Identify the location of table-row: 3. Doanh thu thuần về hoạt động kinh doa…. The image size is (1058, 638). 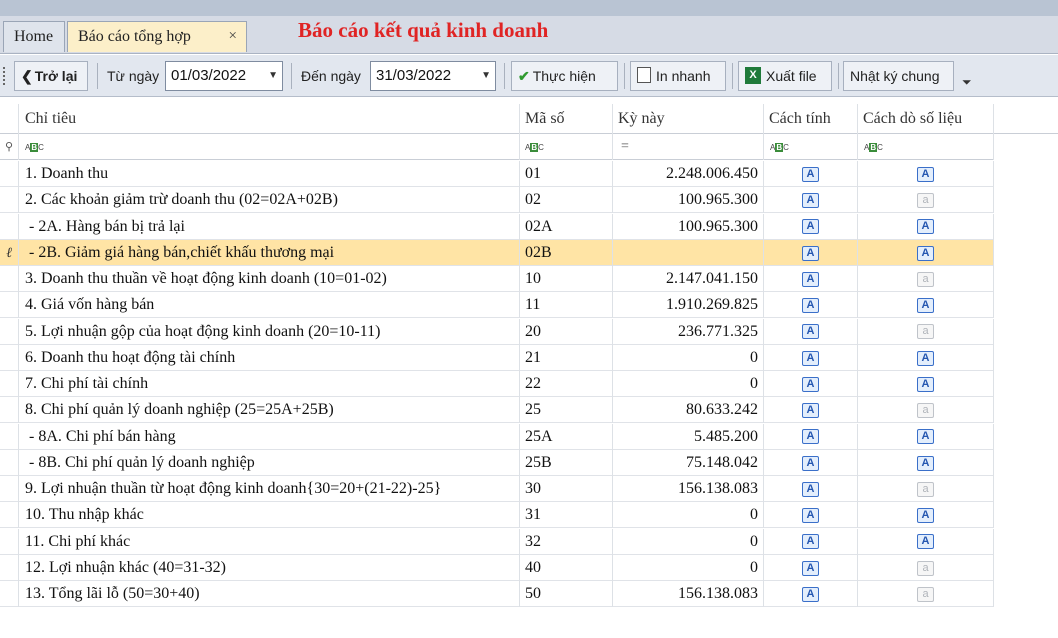
(497, 279).